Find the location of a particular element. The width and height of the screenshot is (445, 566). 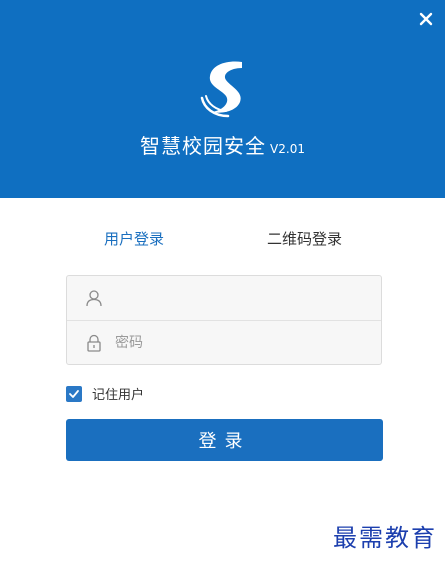

app-title: 智慧校园安全 V2.01 is located at coordinates (222, 144).